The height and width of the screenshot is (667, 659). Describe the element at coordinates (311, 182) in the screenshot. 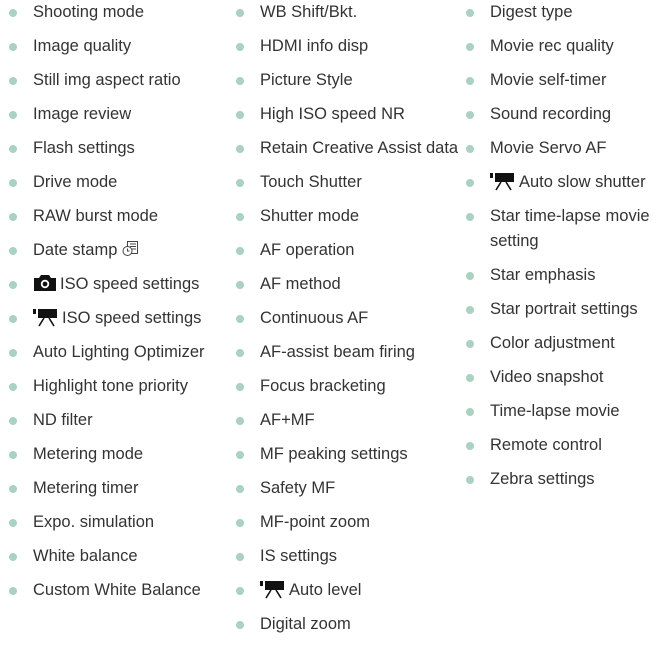

I see `item-label: Touch Shutter` at that location.